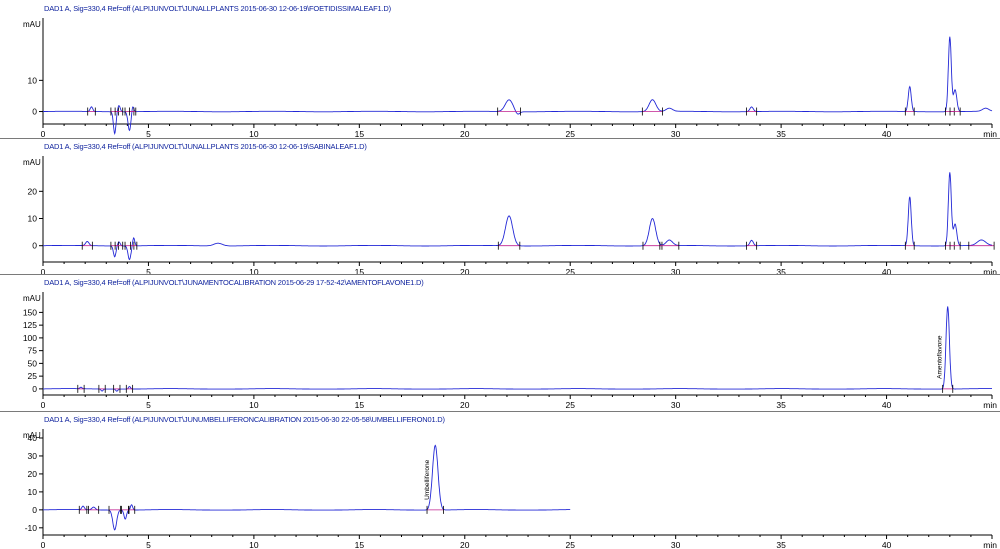 The width and height of the screenshot is (1000, 549). What do you see at coordinates (33, 456) in the screenshot?
I see `y-tick-label: 30` at bounding box center [33, 456].